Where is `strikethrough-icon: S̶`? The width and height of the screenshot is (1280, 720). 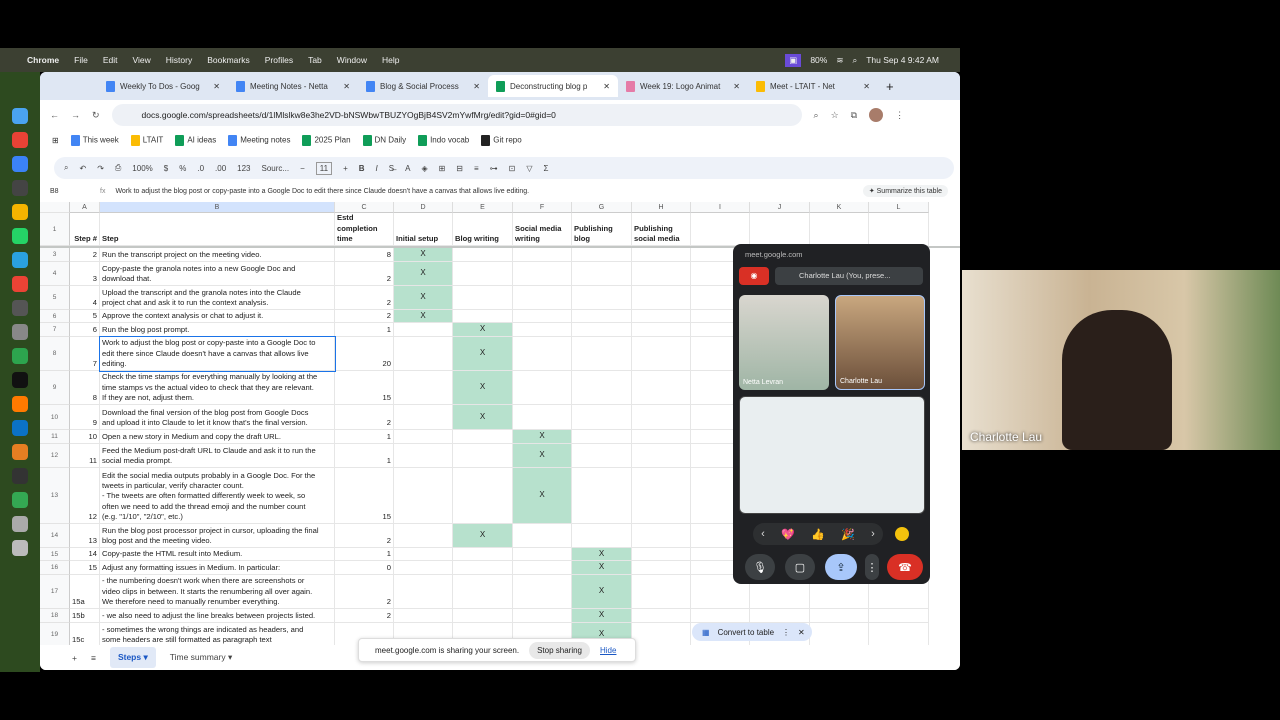 strikethrough-icon: S̶ is located at coordinates (391, 168).